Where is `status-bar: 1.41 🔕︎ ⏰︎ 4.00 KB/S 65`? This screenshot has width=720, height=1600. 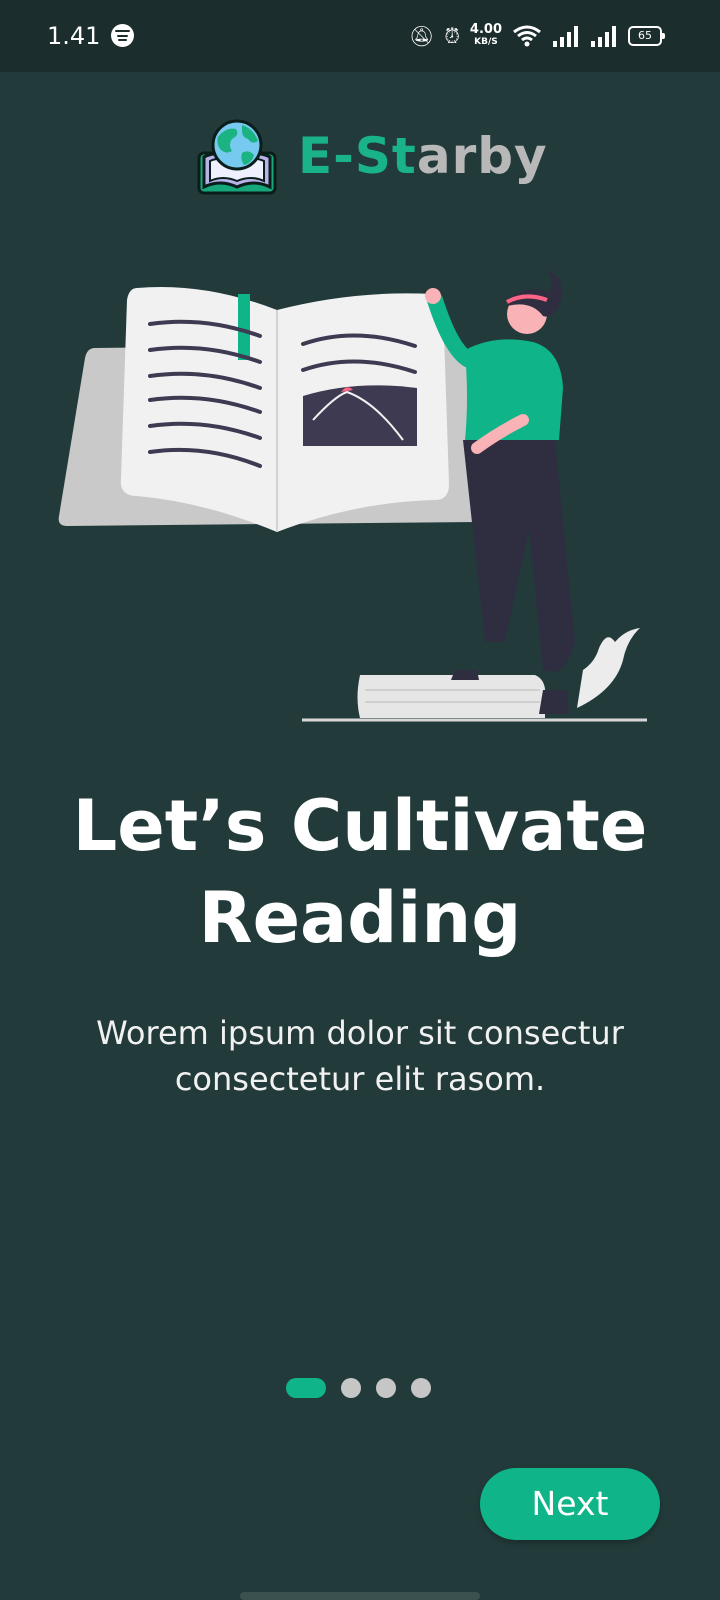
status-bar: 1.41 🔕︎ ⏰︎ 4.00 KB/S 65 is located at coordinates (360, 36).